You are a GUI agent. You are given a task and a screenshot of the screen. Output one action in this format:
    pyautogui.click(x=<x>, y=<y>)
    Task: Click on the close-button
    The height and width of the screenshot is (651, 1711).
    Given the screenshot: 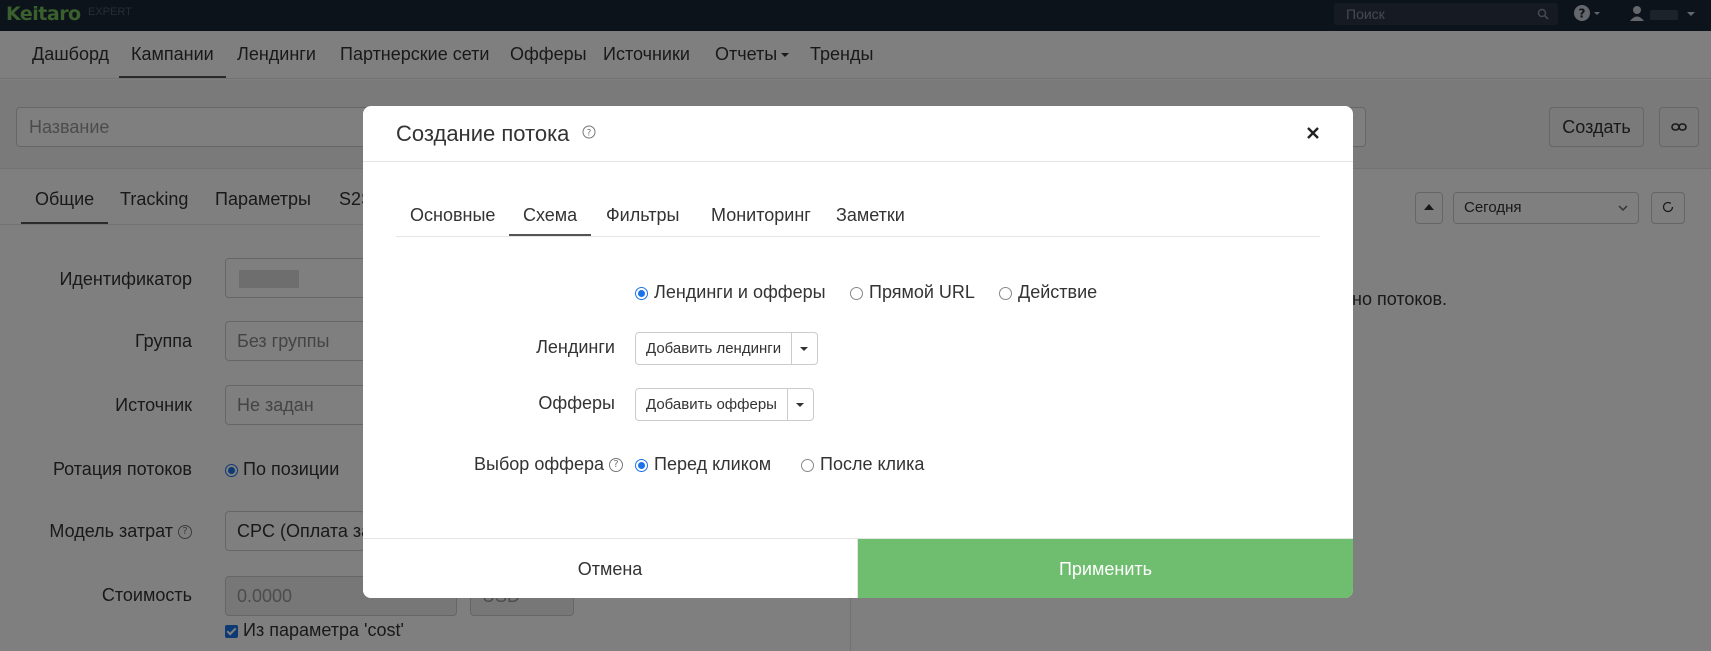 What is the action you would take?
    pyautogui.click(x=1313, y=133)
    